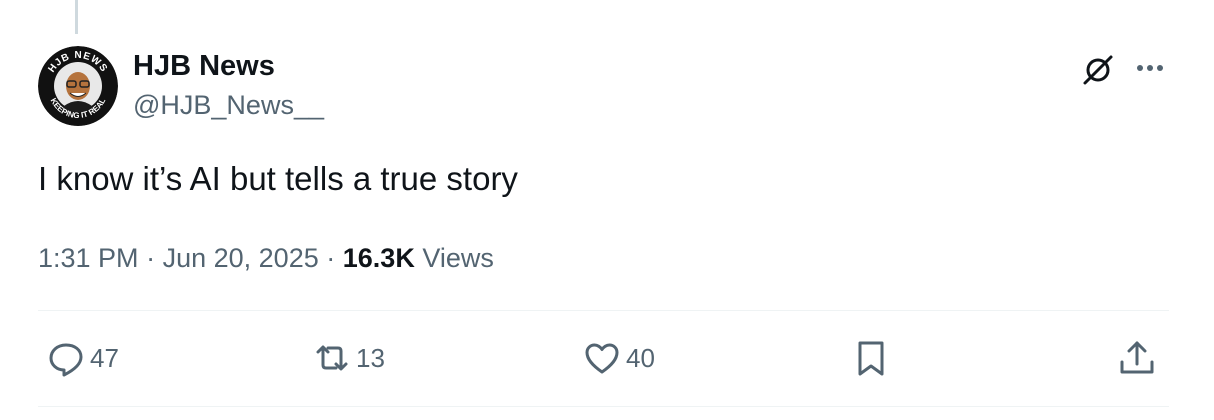 The height and width of the screenshot is (420, 1214). I want to click on reply-button: 47, so click(82, 358).